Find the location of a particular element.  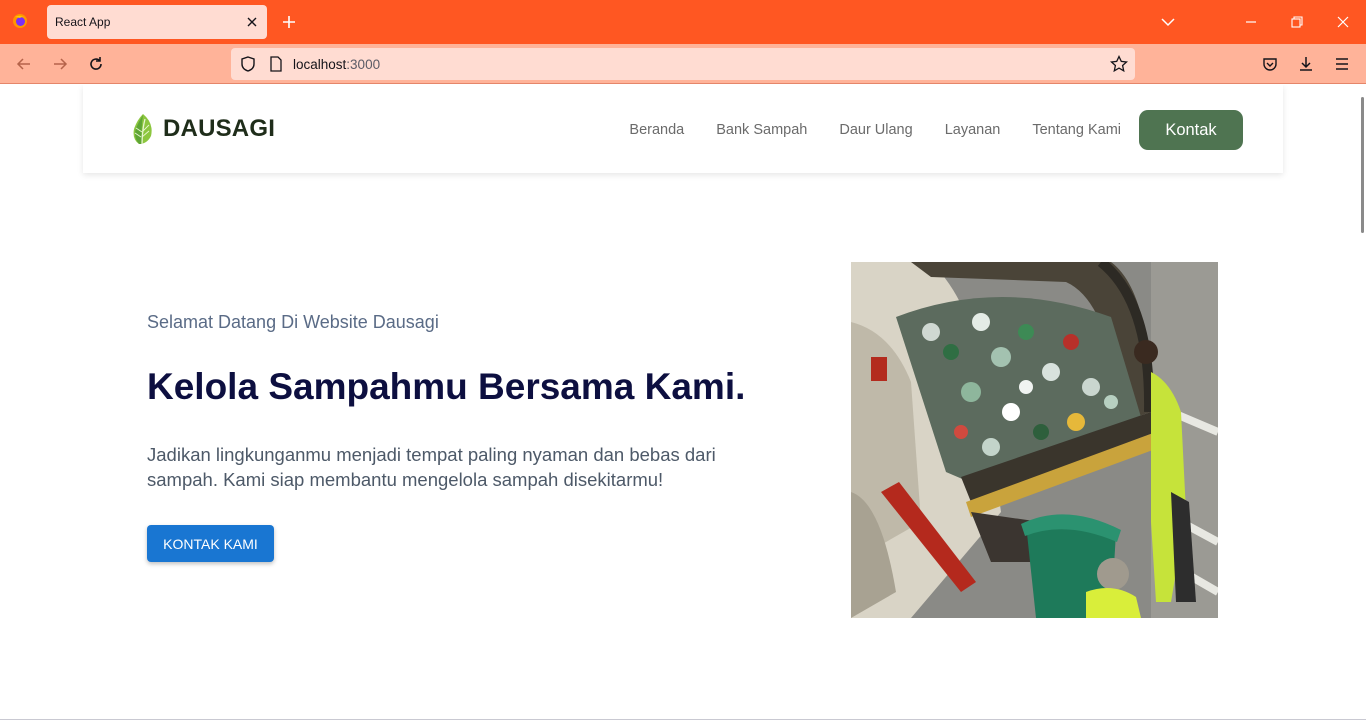

browser-titlebar: React App is located at coordinates (683, 22).